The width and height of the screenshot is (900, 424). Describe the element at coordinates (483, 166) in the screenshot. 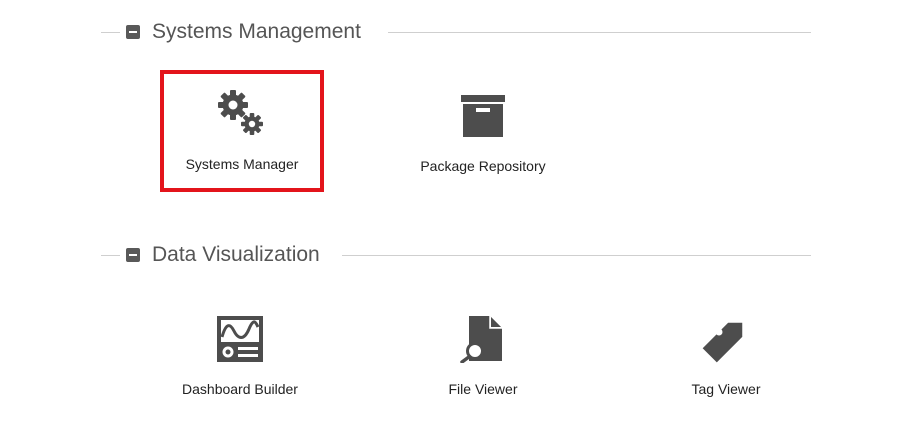

I see `tile-label: Package Repository` at that location.